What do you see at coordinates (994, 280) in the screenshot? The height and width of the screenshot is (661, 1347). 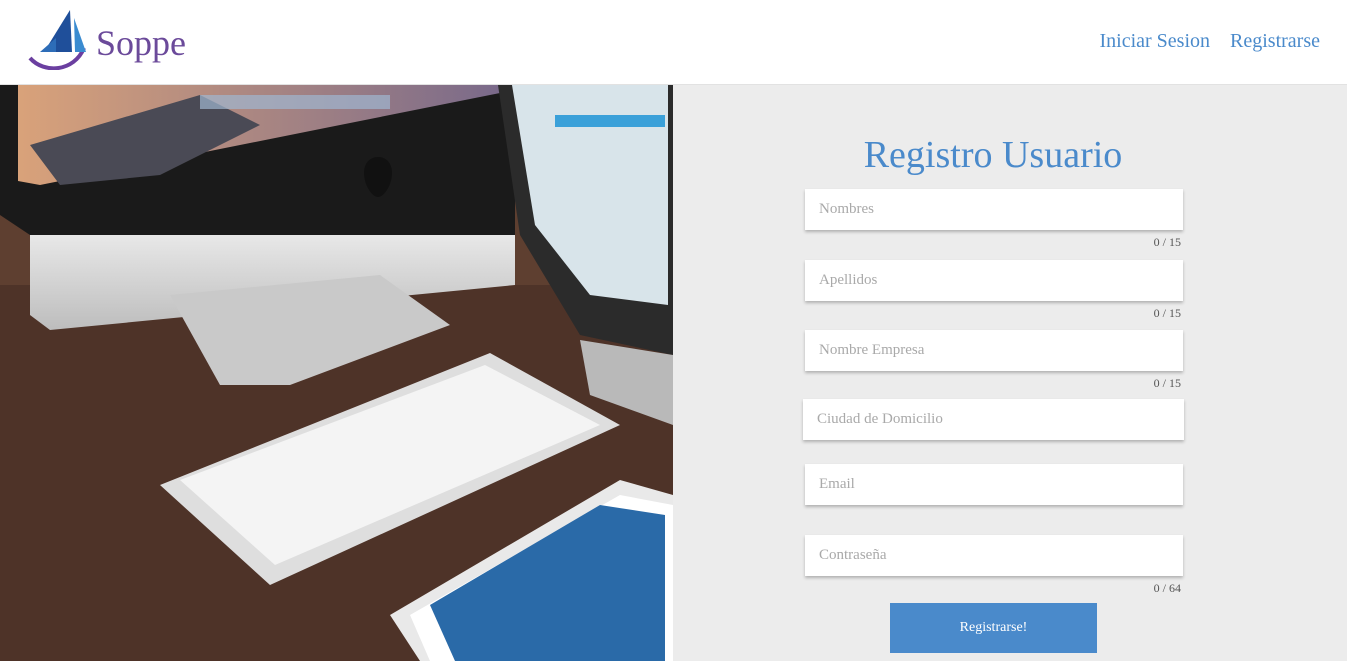 I see `last-name-field` at bounding box center [994, 280].